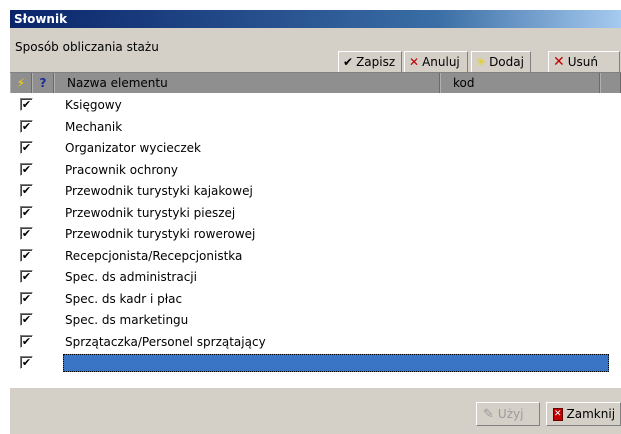 Image resolution: width=621 pixels, height=434 pixels. I want to click on column-header-code: kod, so click(520, 83).